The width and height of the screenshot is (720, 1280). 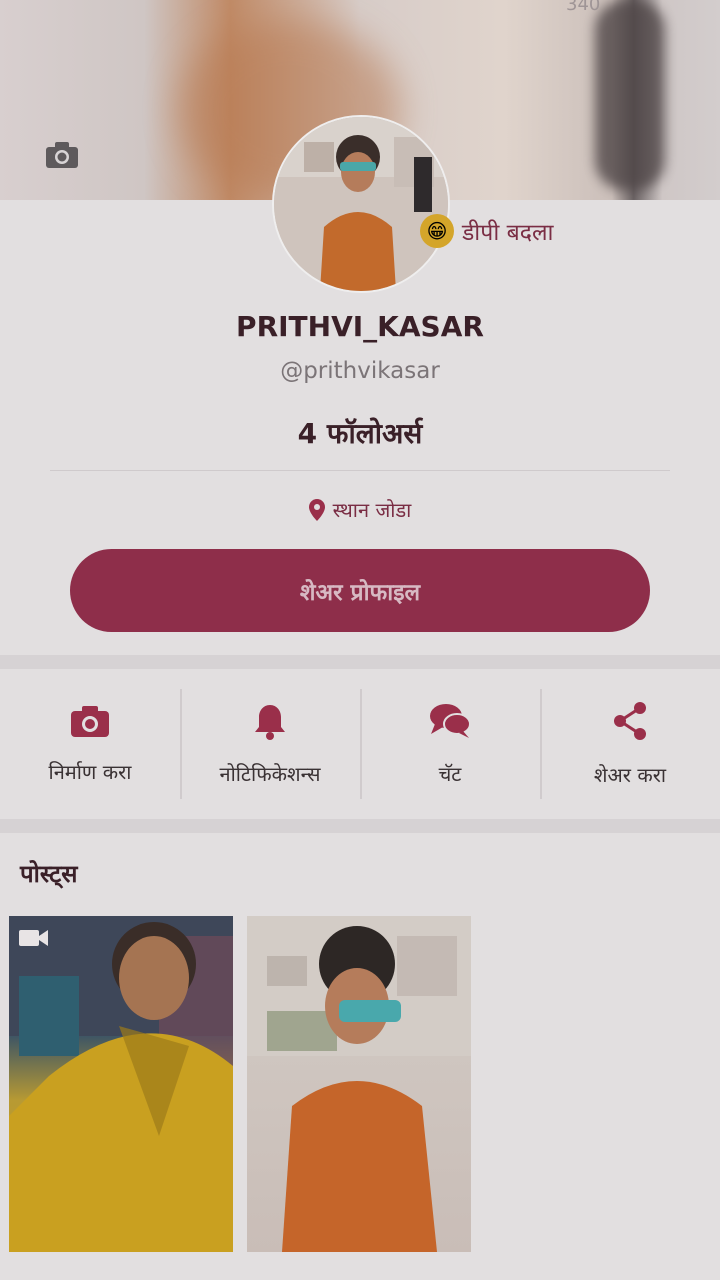 What do you see at coordinates (450, 720) in the screenshot?
I see `chat-icon` at bounding box center [450, 720].